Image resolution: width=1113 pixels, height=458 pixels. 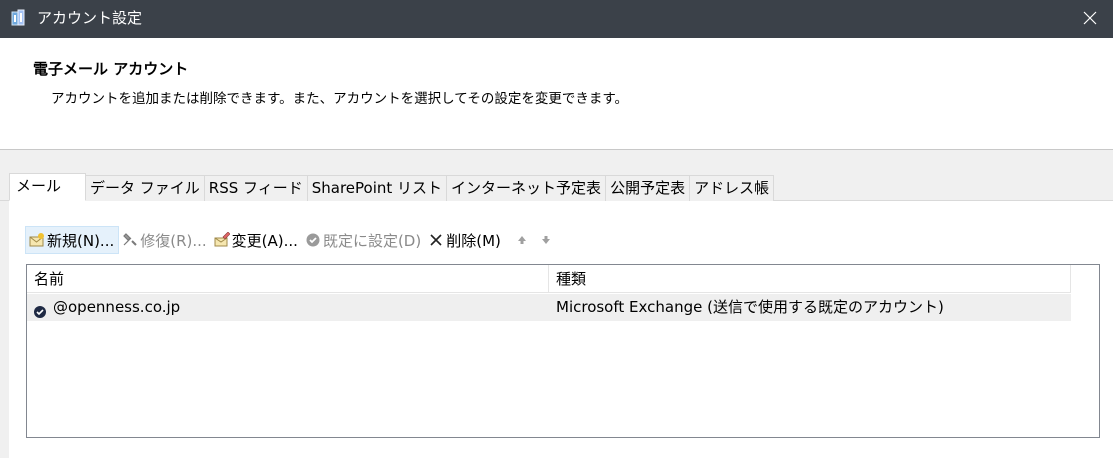 I want to click on close-icon, so click(x=1090, y=19).